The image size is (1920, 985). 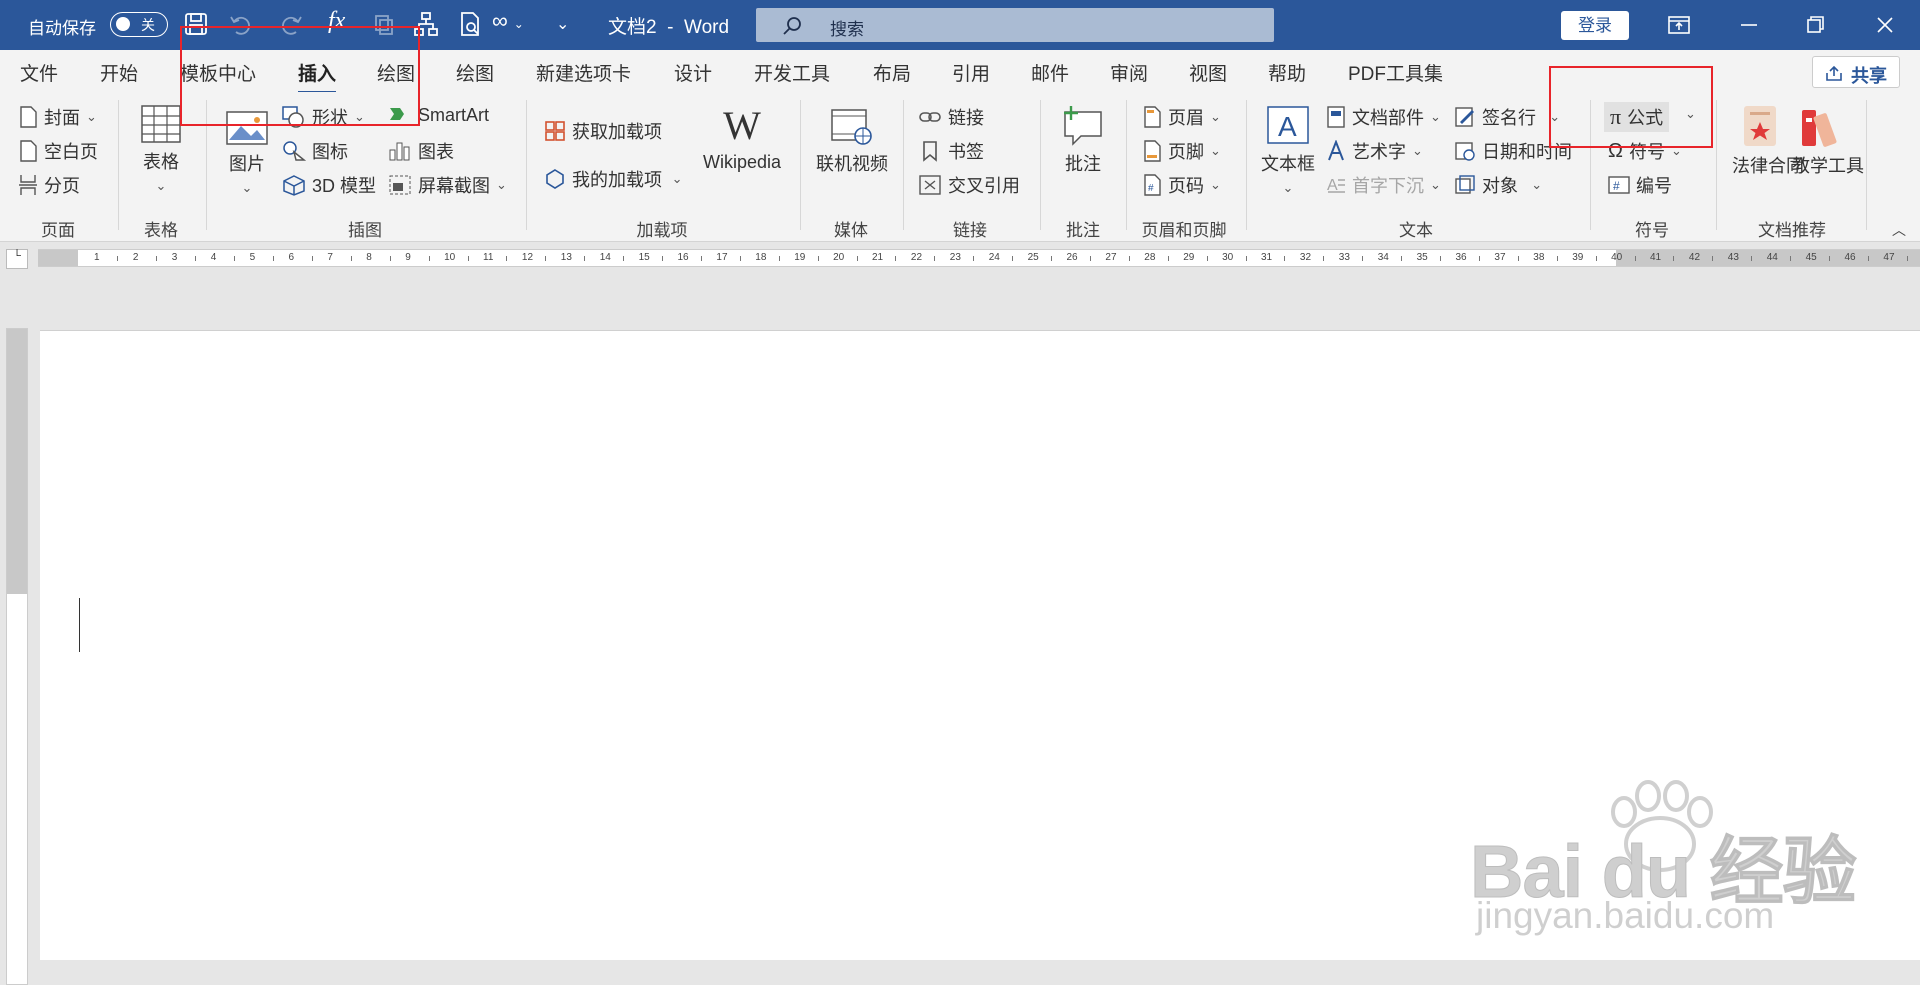 I want to click on tab-references: 引用, so click(x=971, y=72).